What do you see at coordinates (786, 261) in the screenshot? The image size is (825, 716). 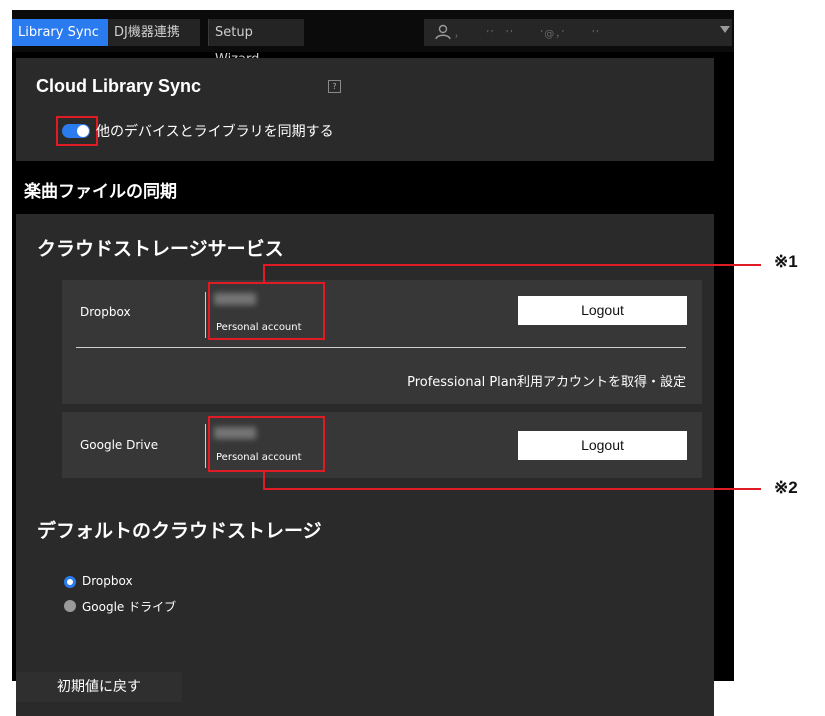 I see `annotation-label-1: ※1` at bounding box center [786, 261].